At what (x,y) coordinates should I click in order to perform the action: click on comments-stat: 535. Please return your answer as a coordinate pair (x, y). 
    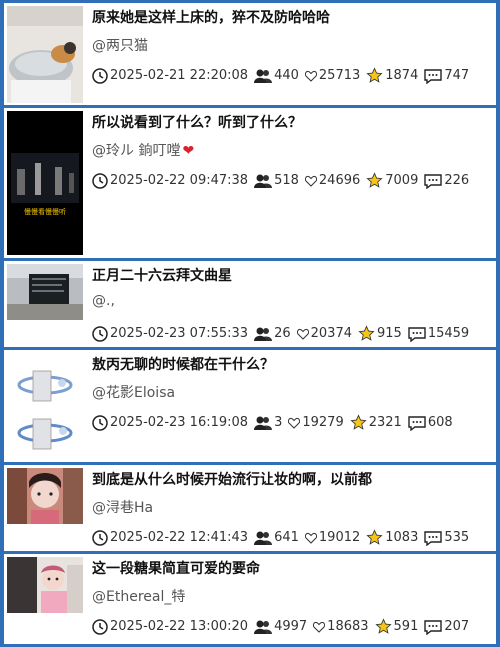
    Looking at the image, I should click on (446, 538).